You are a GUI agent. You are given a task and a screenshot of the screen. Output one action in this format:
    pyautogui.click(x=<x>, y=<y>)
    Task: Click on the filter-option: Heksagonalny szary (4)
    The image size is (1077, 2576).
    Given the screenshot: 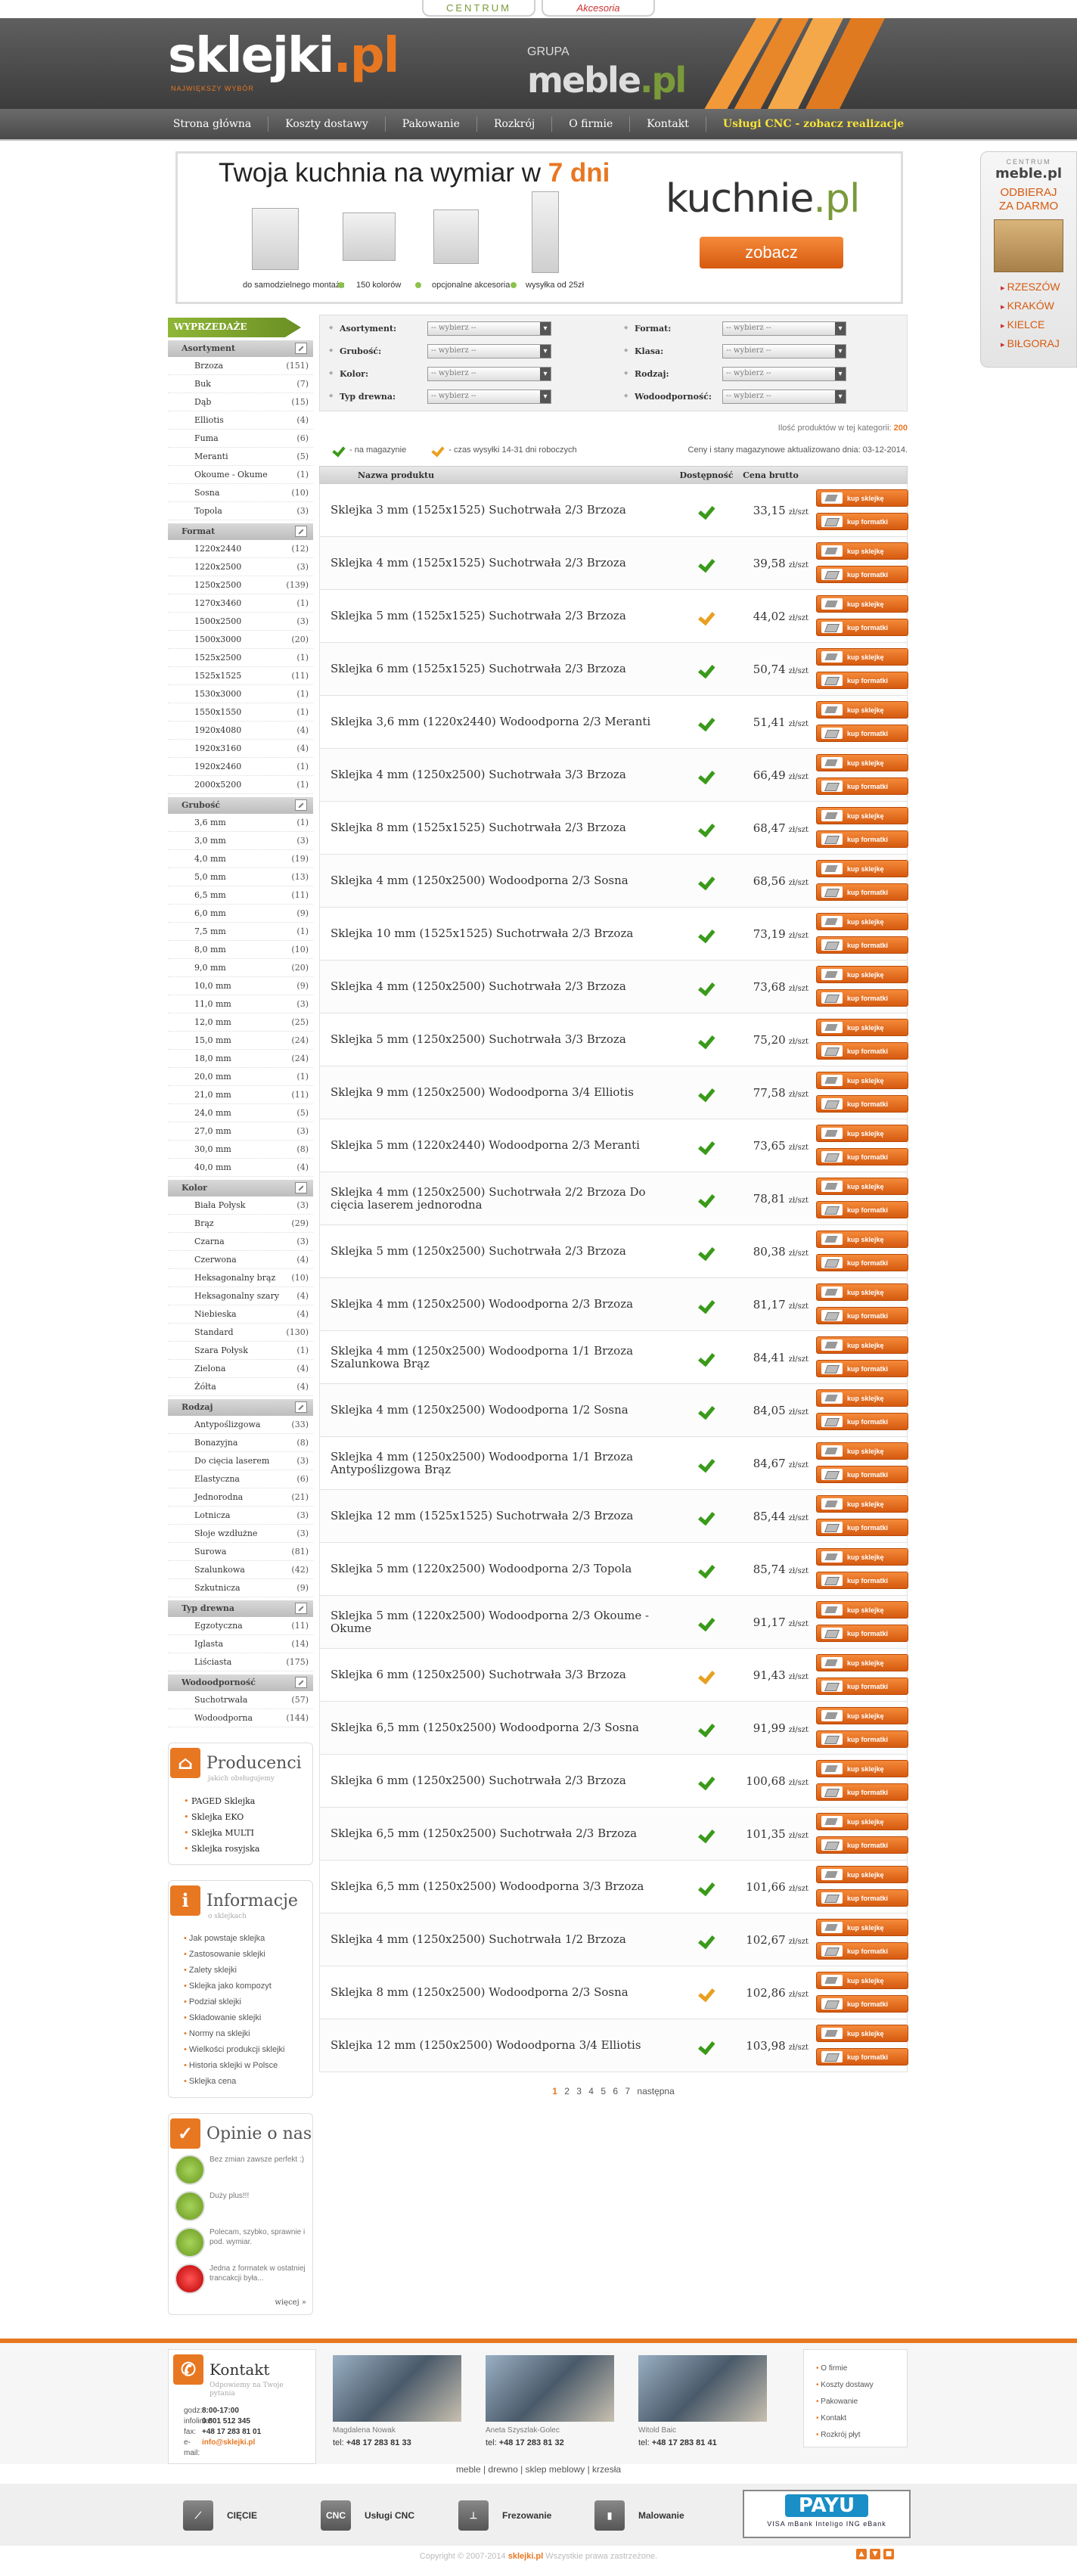 What is the action you would take?
    pyautogui.click(x=241, y=1296)
    